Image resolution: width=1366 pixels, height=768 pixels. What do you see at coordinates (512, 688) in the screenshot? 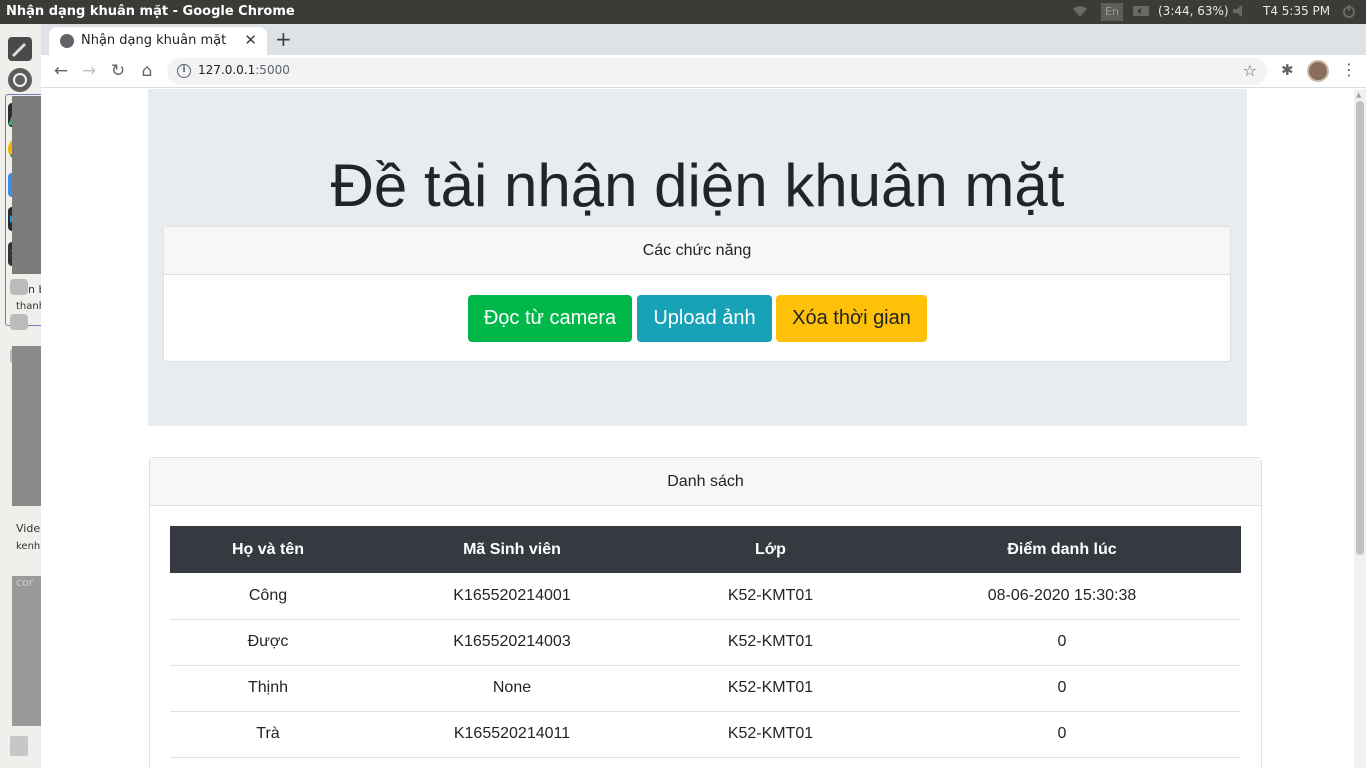
I see `table-cell: None` at bounding box center [512, 688].